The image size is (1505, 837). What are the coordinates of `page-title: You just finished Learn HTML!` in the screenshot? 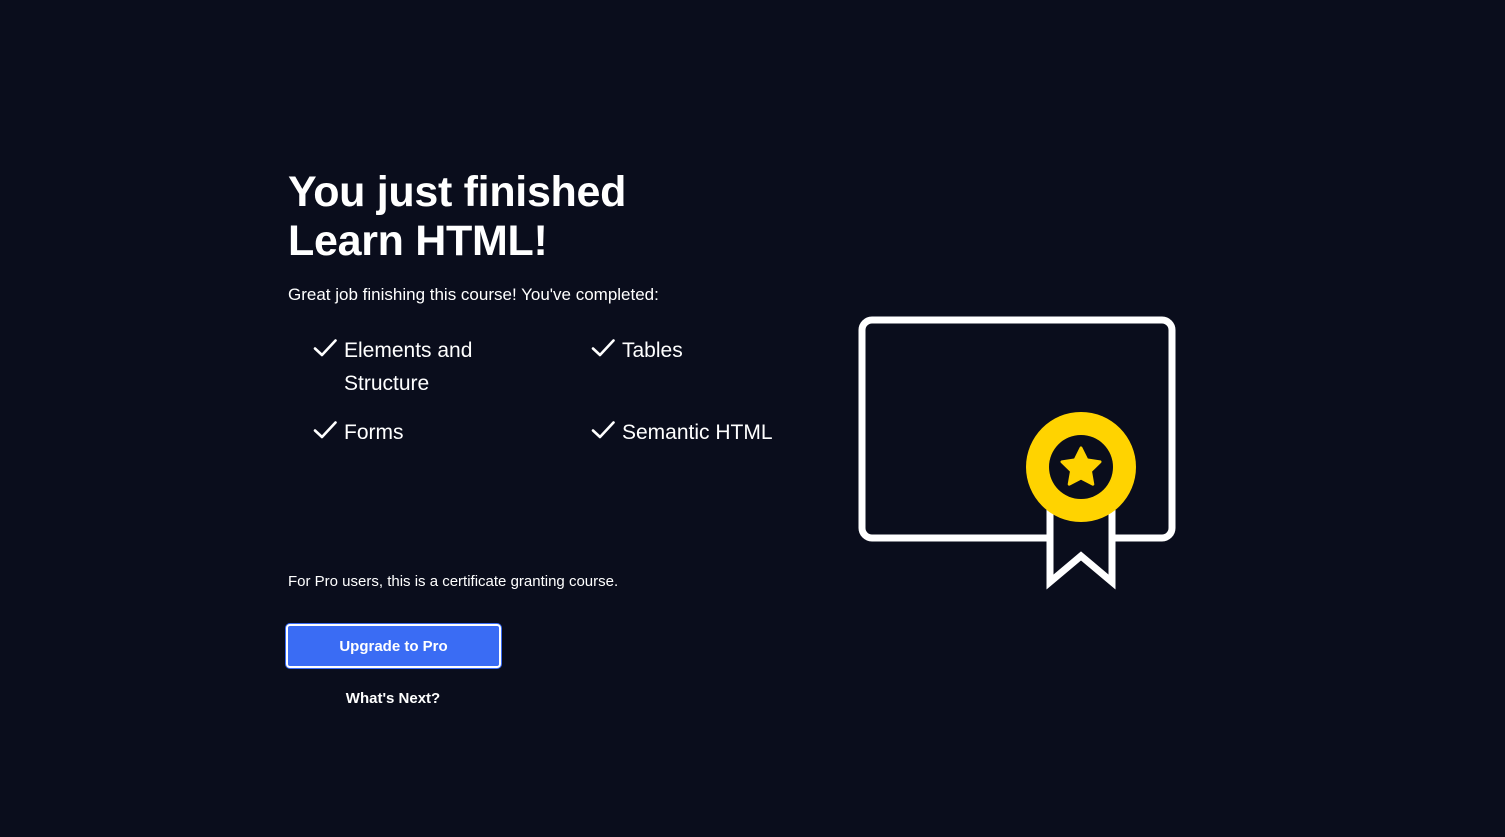 It's located at (498, 217).